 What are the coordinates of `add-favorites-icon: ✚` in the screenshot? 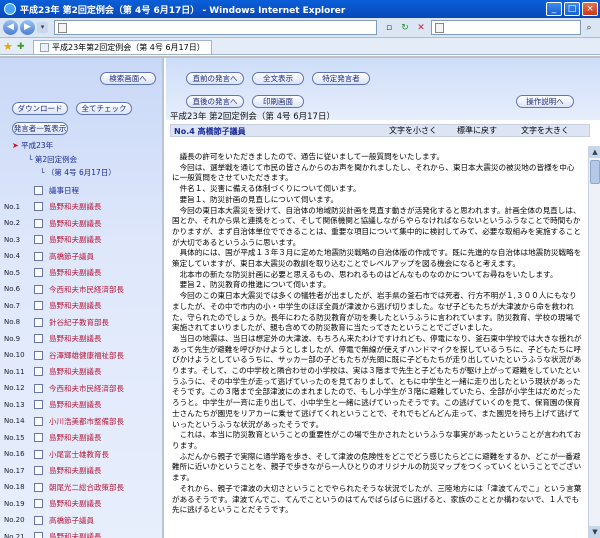 It's located at (23, 47).